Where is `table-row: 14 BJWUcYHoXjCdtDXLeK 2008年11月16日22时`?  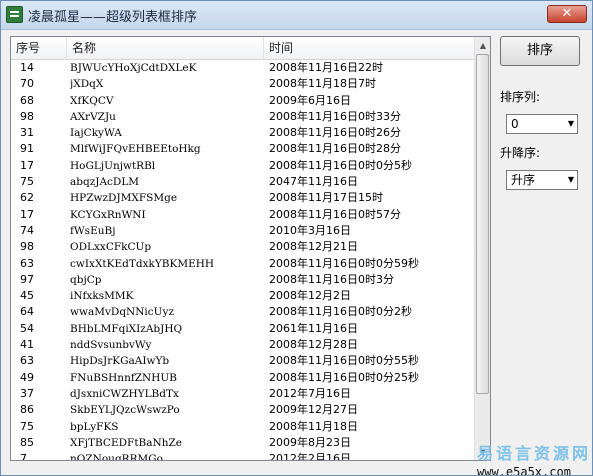 table-row: 14 BJWUcYHoXjCdtDXLeK 2008年11月16日22时 is located at coordinates (242, 68).